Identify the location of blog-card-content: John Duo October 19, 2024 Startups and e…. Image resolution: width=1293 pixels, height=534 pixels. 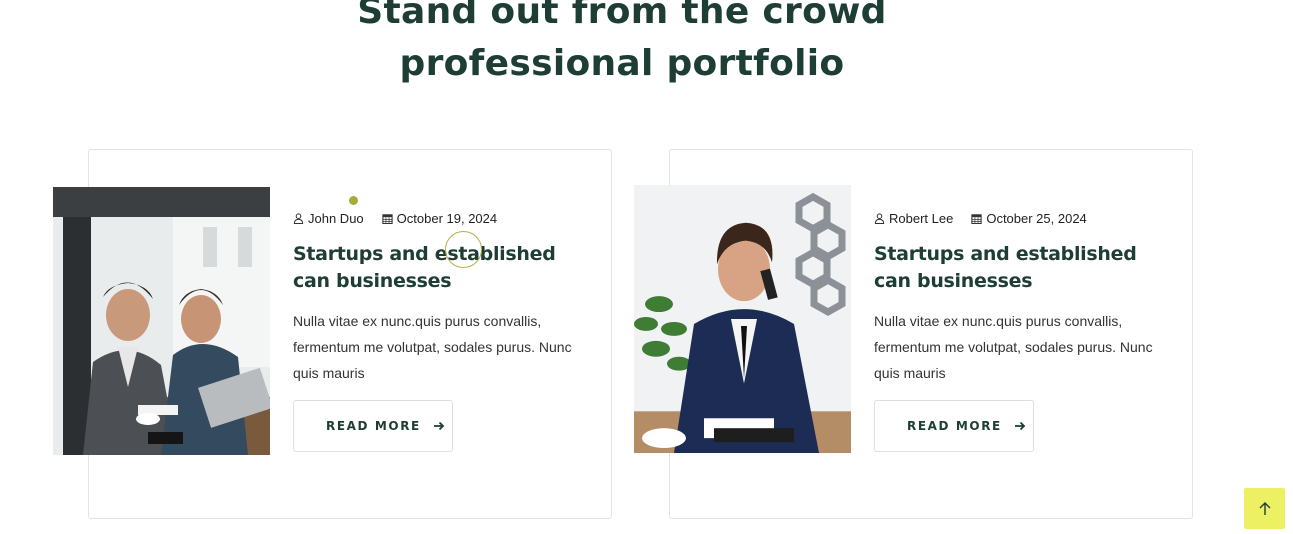
(443, 330).